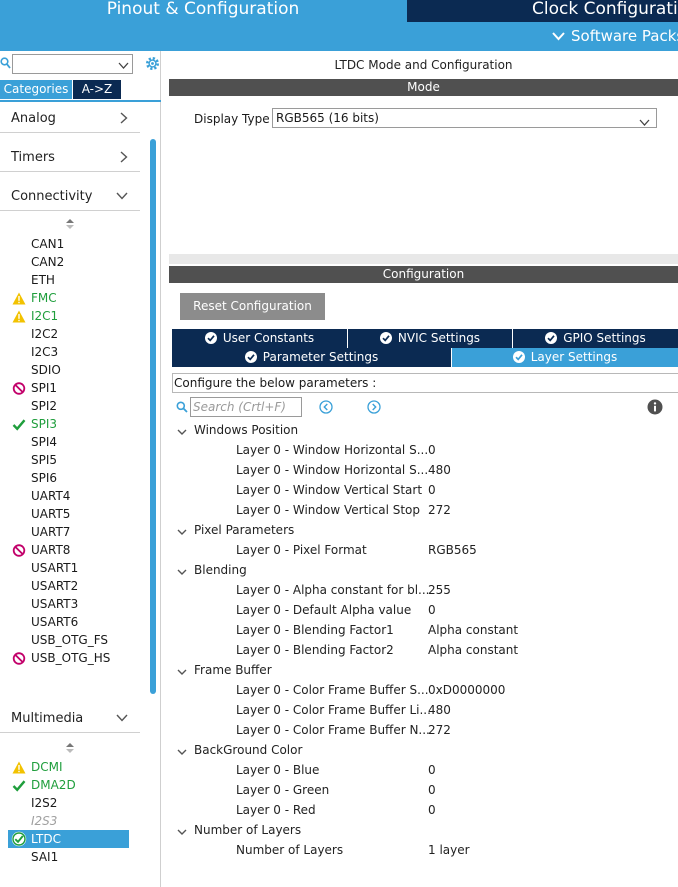  What do you see at coordinates (72, 64) in the screenshot?
I see `peripheral-search-combo` at bounding box center [72, 64].